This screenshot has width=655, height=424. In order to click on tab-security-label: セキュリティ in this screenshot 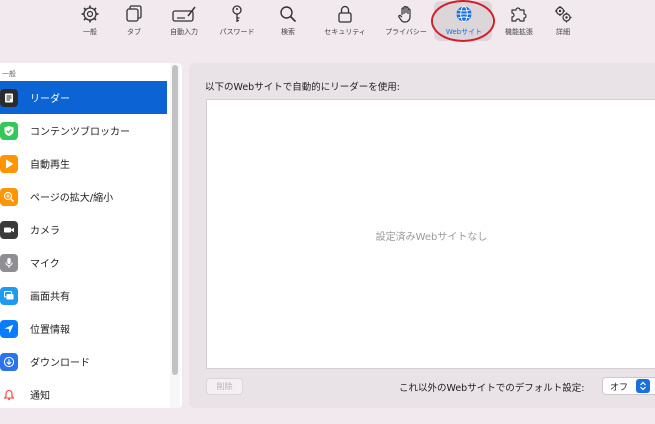, I will do `click(345, 32)`.